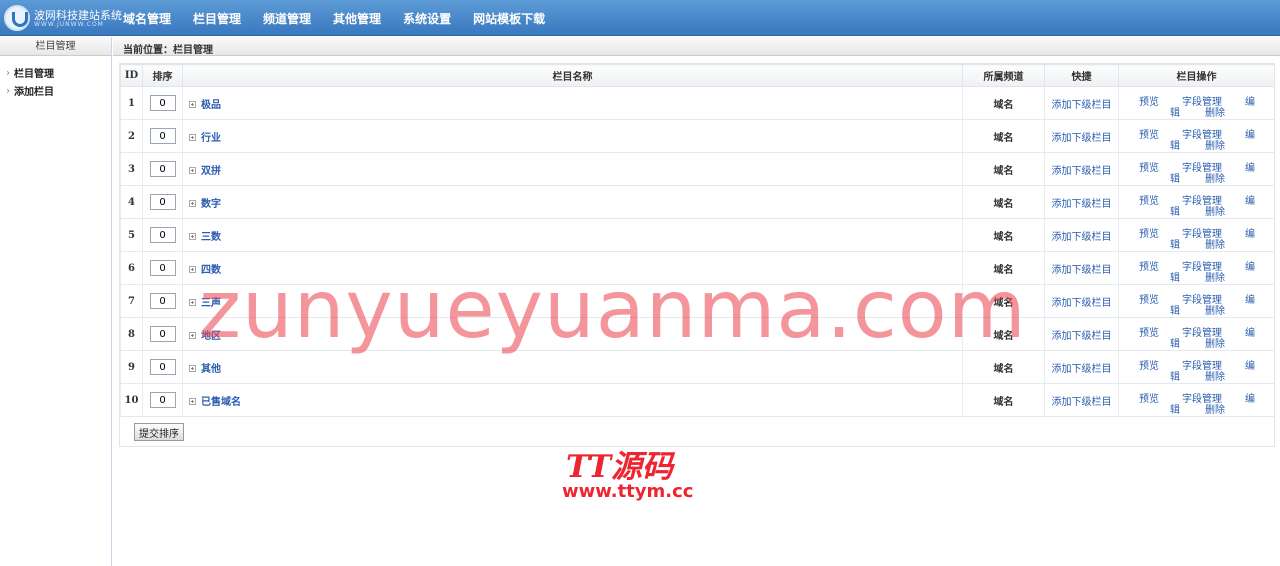  What do you see at coordinates (211, 369) in the screenshot?
I see `category-name-link: 其他` at bounding box center [211, 369].